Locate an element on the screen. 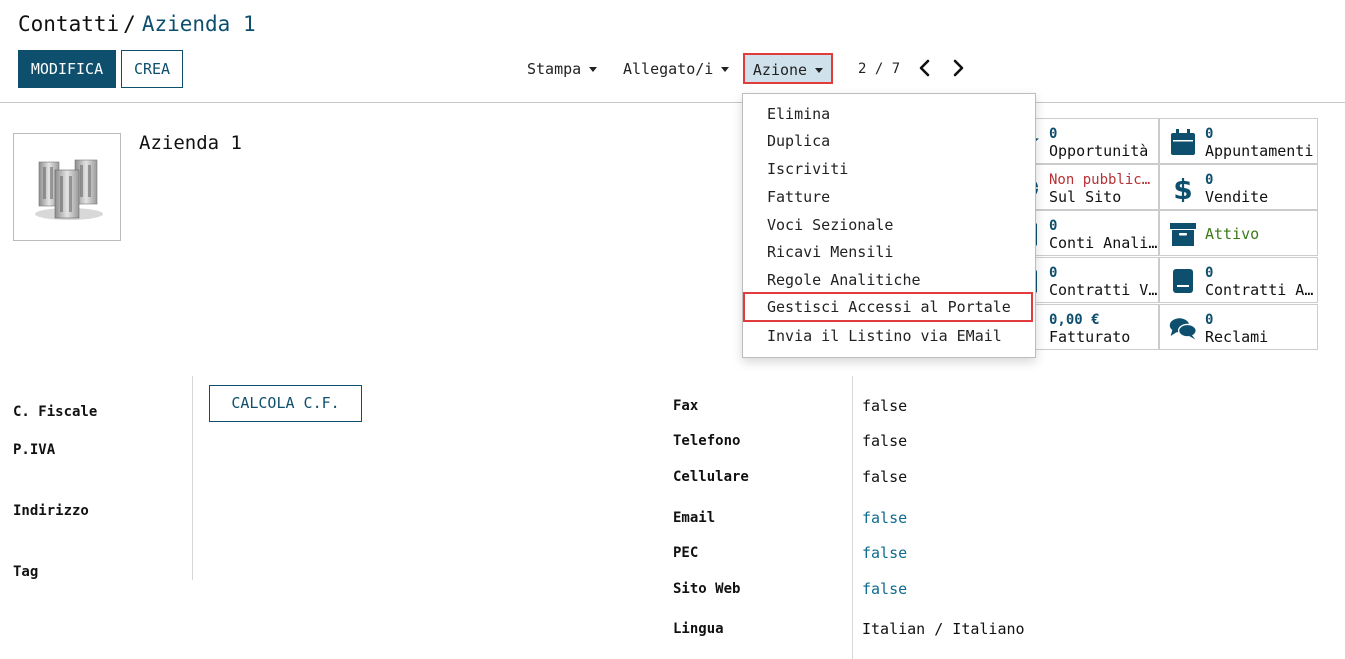 The image size is (1345, 659). smart-button-attivo: Attivo is located at coordinates (1238, 233).